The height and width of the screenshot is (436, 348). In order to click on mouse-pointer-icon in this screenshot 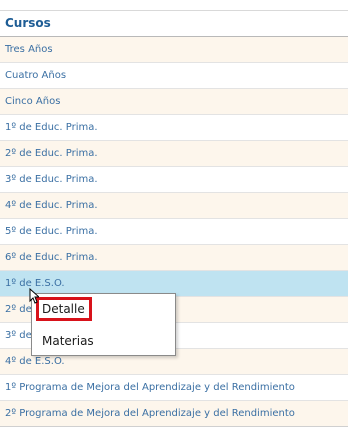, I will do `click(34, 296)`.